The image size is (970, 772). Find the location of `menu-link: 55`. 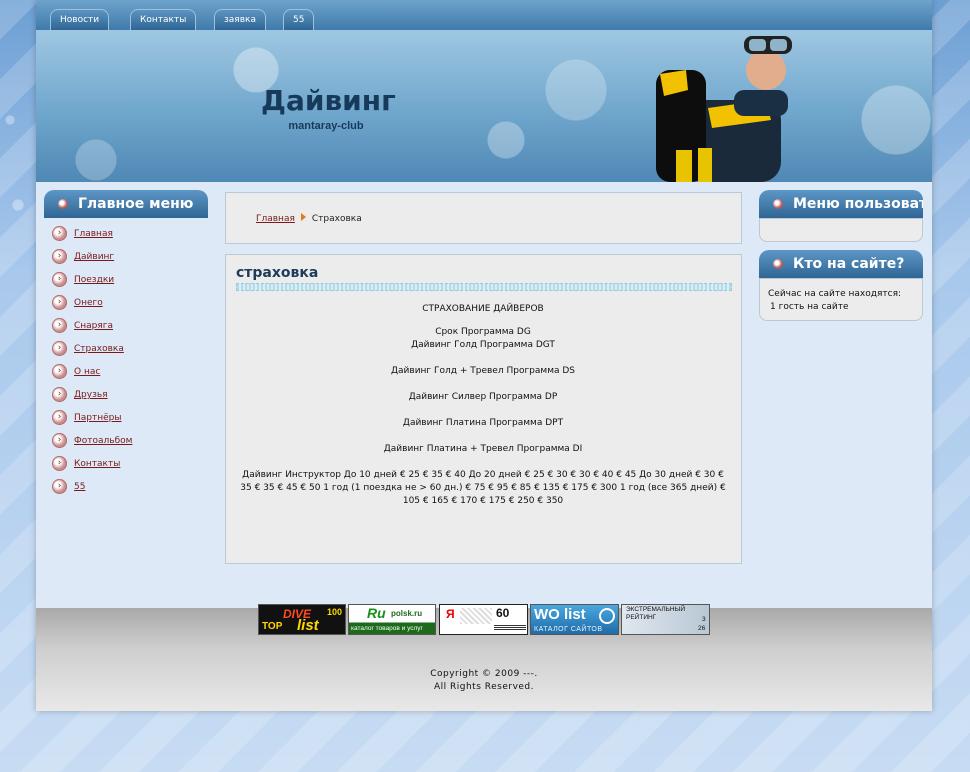

menu-link: 55 is located at coordinates (79, 487).